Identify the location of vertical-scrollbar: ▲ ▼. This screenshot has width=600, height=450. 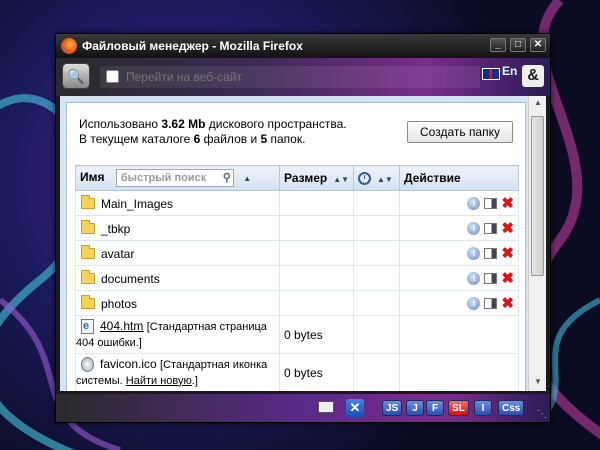
(537, 243).